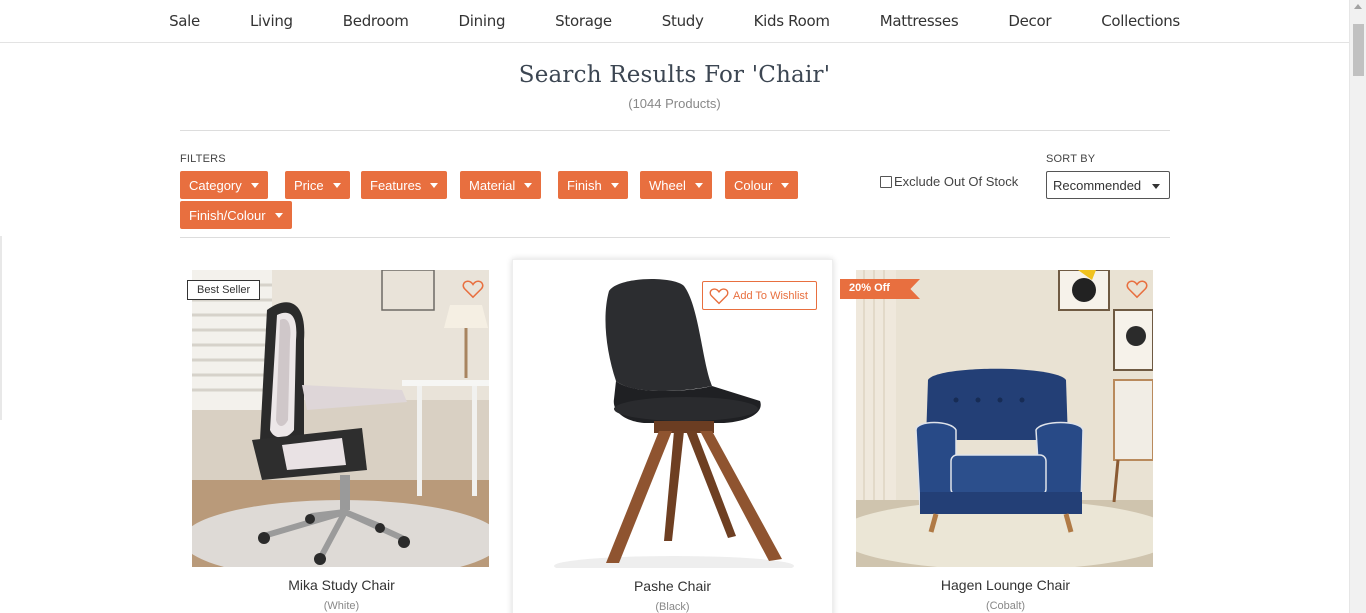 This screenshot has height=613, width=1366. I want to click on product-card: Best Seller Mika Study Chair (White), so click(341, 436).